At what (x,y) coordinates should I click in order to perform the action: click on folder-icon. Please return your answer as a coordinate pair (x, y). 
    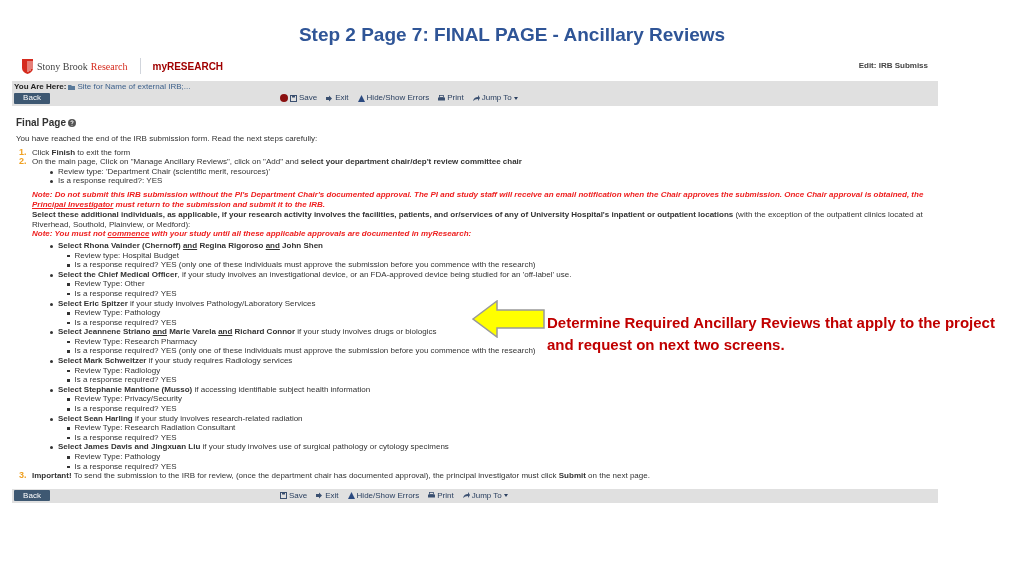
    Looking at the image, I should click on (72, 86).